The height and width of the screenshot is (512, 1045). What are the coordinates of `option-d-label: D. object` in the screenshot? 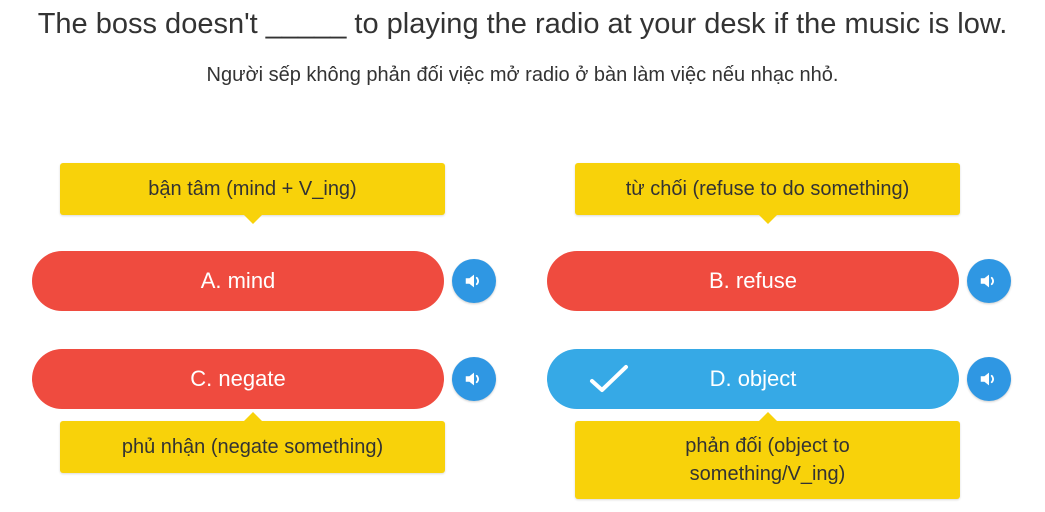 It's located at (753, 378).